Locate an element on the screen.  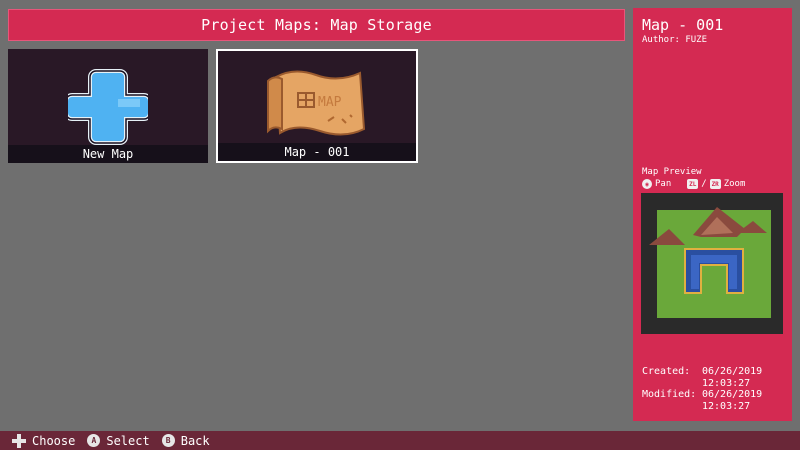
tile-label: Map - 001 is located at coordinates (317, 152).